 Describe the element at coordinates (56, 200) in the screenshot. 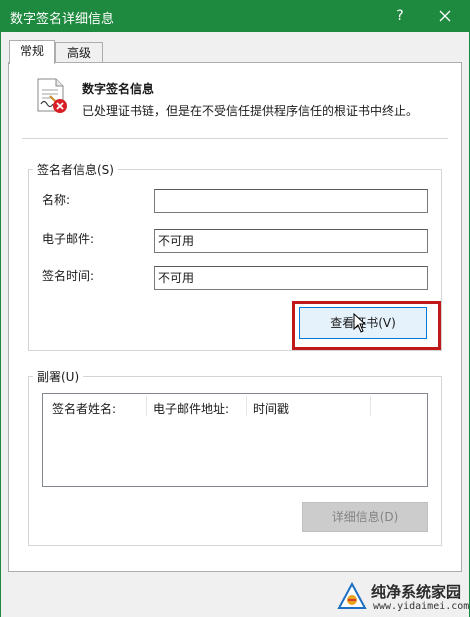

I see `name-label: 名称:` at that location.